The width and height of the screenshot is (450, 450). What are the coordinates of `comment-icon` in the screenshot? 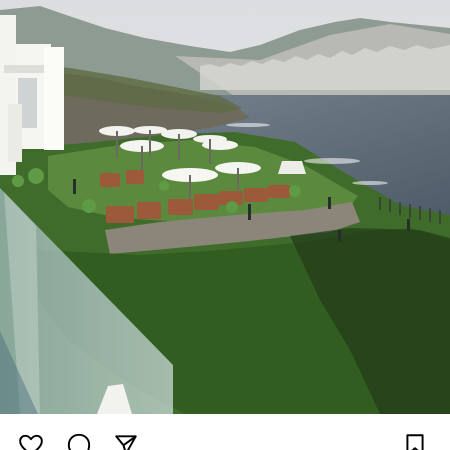 It's located at (79, 441).